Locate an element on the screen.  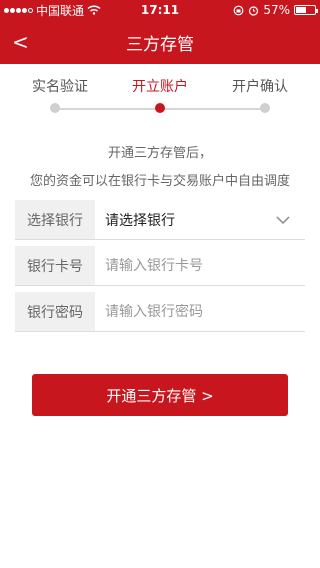
status-right: 57% is located at coordinates (275, 10).